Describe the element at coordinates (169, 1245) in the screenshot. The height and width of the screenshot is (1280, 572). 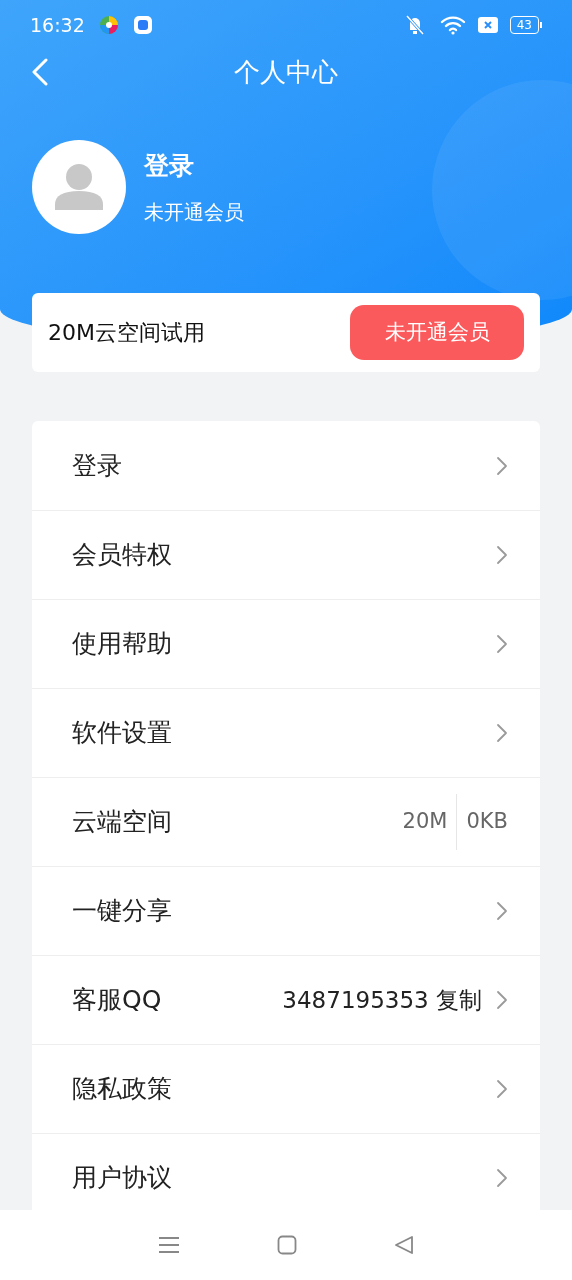
I see `menu-icon` at that location.